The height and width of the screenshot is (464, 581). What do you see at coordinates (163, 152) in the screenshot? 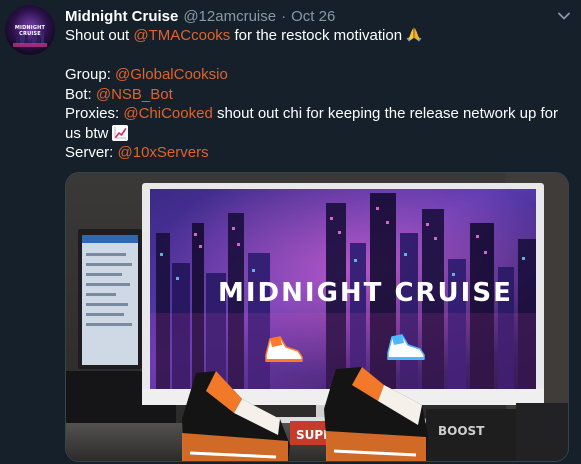
I see `mention-link: @10xServers` at bounding box center [163, 152].